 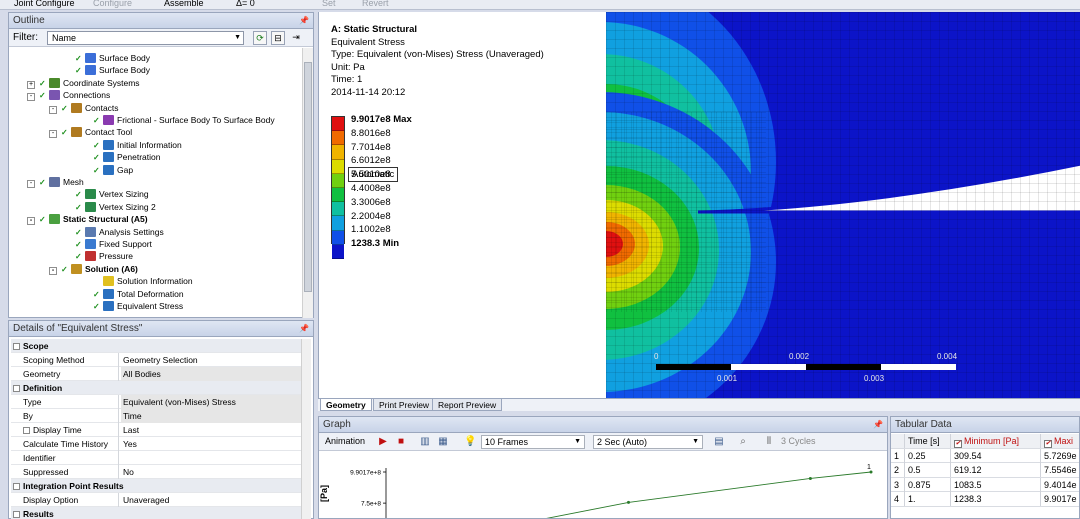 I want to click on details-row: Calculate Time History Yes, so click(x=156, y=444).